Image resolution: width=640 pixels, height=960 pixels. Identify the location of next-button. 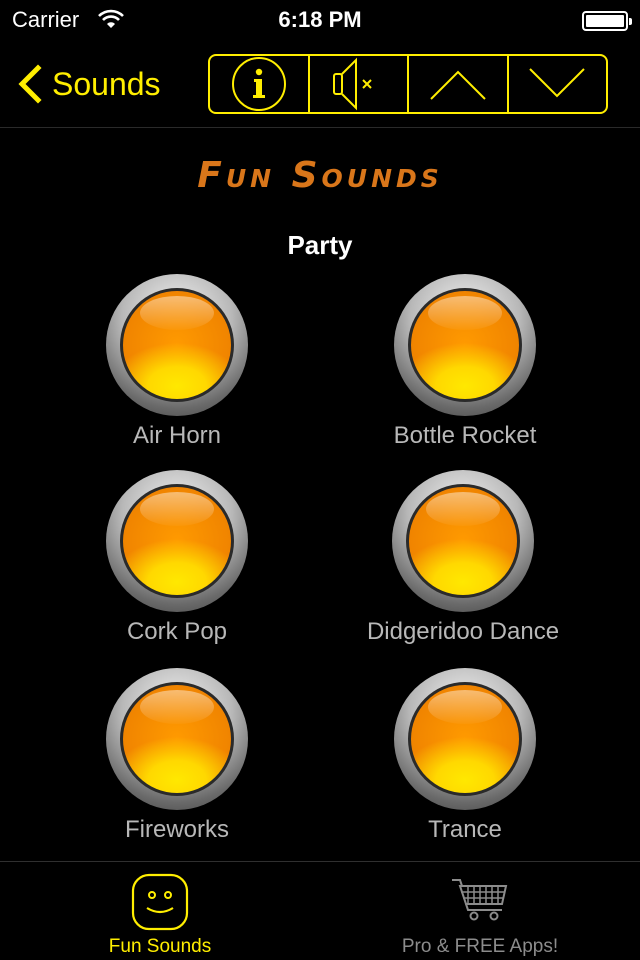
(558, 84).